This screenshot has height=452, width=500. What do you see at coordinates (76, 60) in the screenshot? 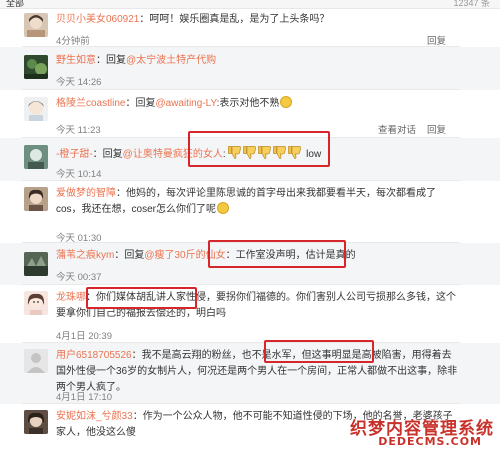
I see `username-link: 野生如意` at bounding box center [76, 60].